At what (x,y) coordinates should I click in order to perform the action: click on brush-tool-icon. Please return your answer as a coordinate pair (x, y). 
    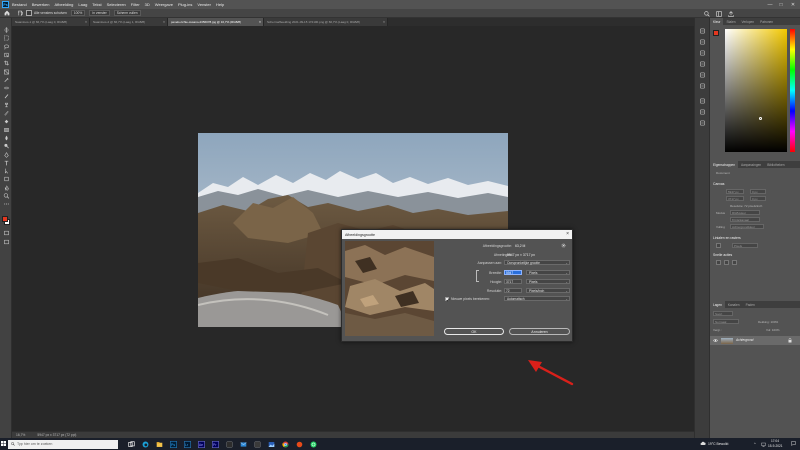
    Looking at the image, I should click on (6, 96).